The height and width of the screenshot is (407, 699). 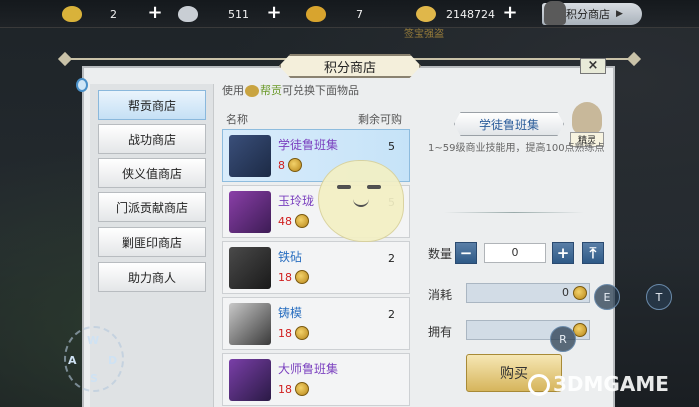 I want to click on watermark-logo-icon, so click(x=539, y=385).